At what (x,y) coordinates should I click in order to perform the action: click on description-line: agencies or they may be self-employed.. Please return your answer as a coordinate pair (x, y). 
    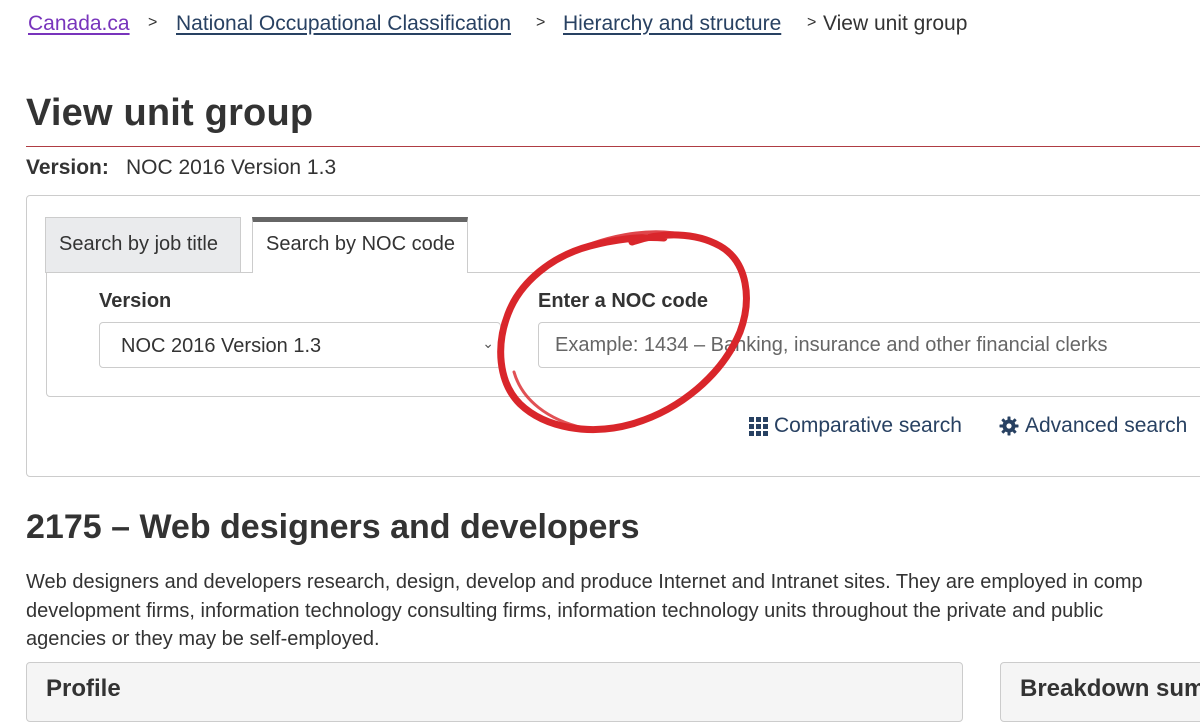
    Looking at the image, I should click on (203, 639).